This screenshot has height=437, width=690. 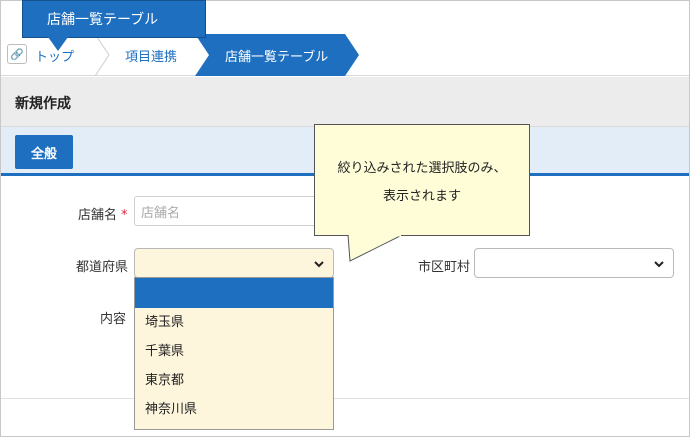 I want to click on breadcrumb: 🔗 トップ 項目連携 店舗一覧テーブル, so click(x=345, y=55).